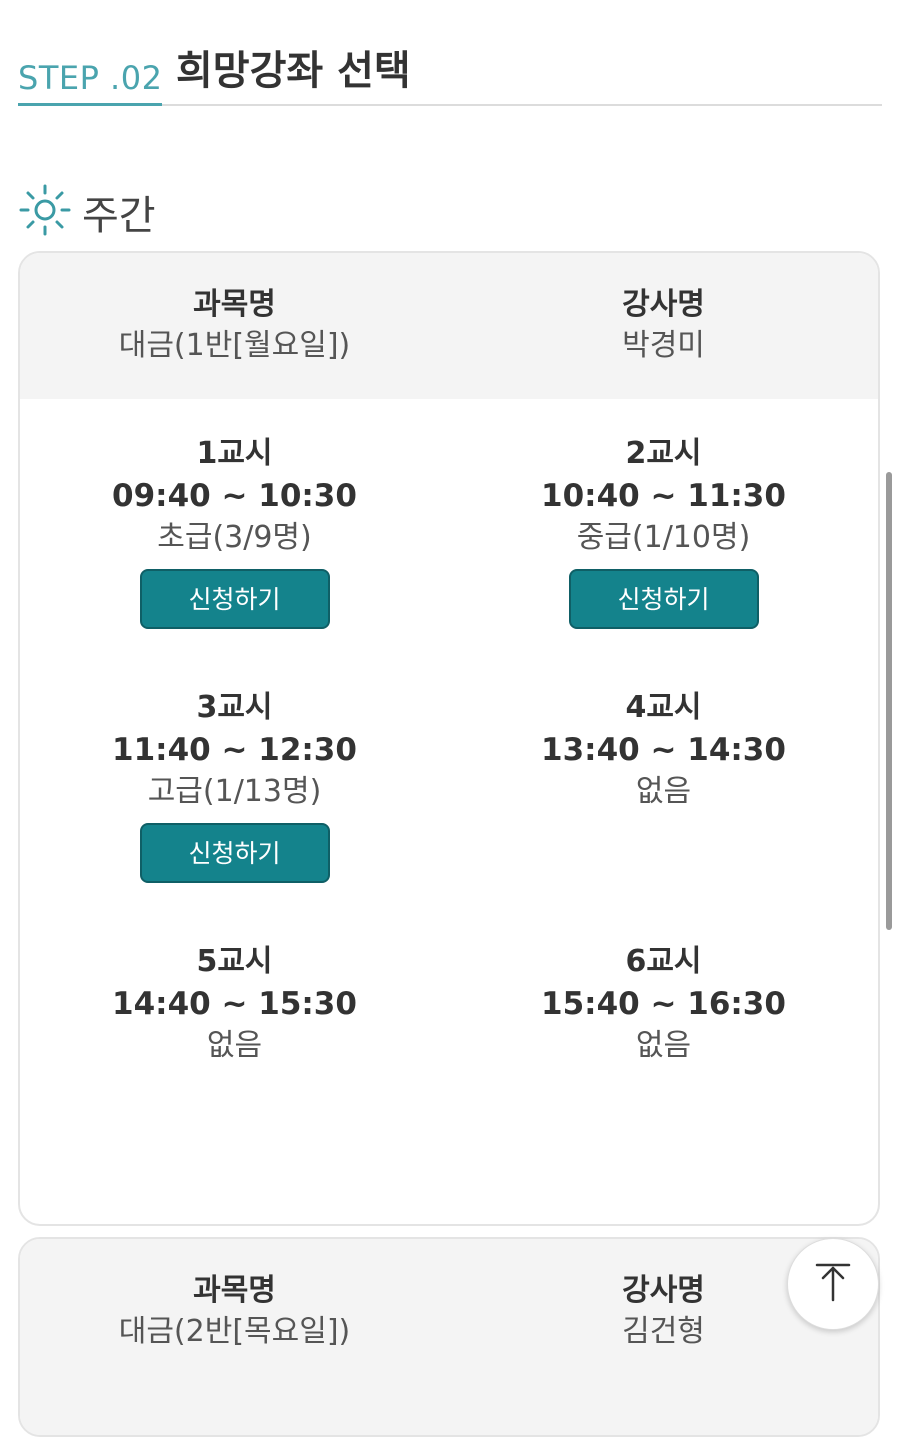 The image size is (900, 1437). I want to click on period-status: 중급(1/10명), so click(663, 537).